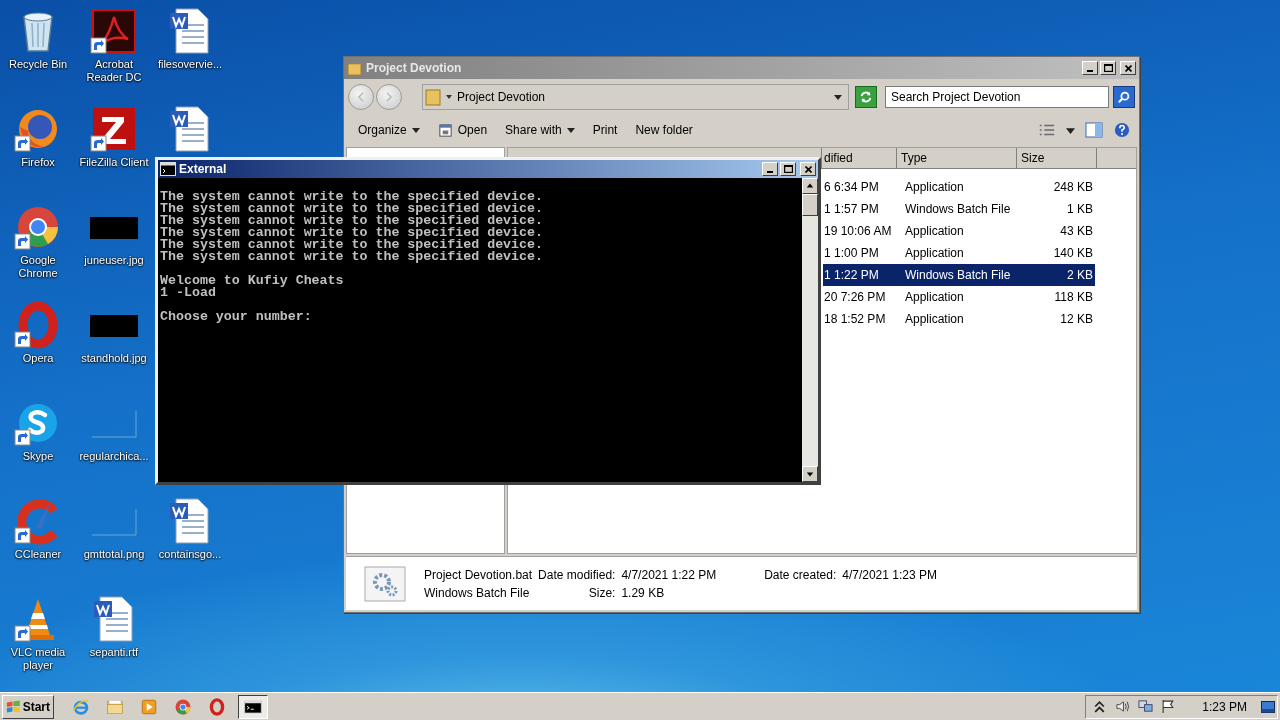  I want to click on media-player-icon, so click(149, 706).